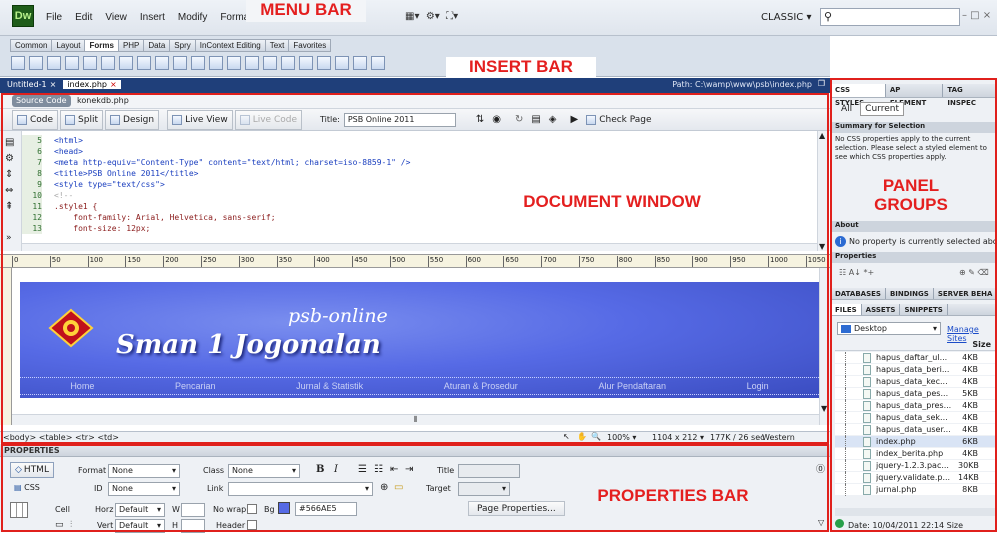 The image size is (997, 533). I want to click on properties-header: PROPERTIES, so click(415, 450).